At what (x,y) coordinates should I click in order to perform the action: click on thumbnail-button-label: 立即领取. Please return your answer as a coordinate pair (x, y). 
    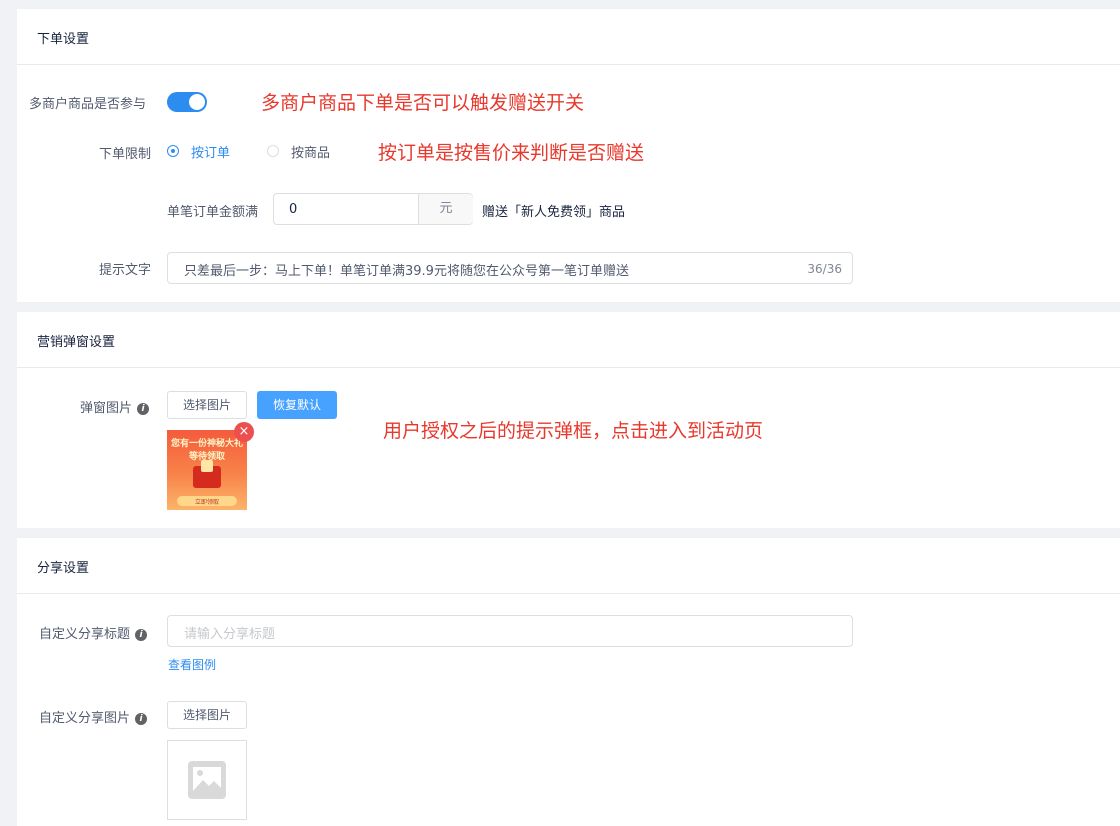
    Looking at the image, I should click on (206, 502).